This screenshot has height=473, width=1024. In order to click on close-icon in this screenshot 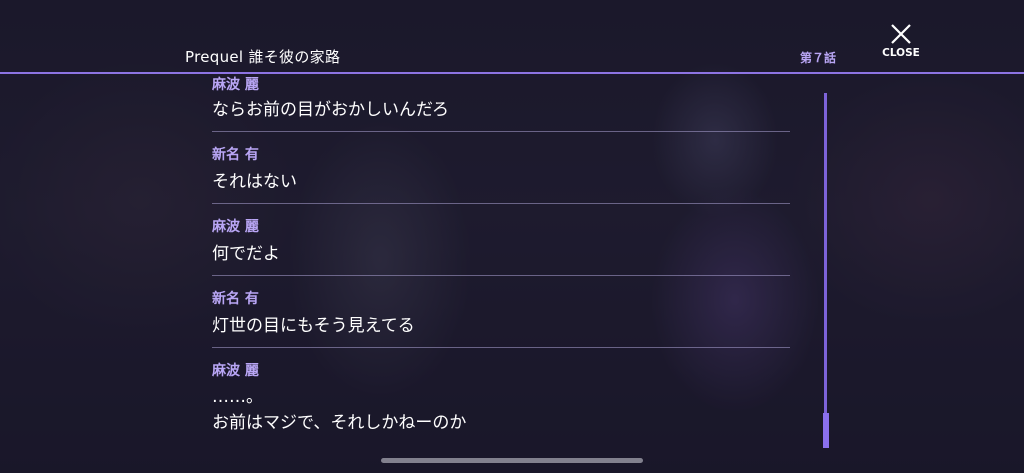, I will do `click(901, 34)`.